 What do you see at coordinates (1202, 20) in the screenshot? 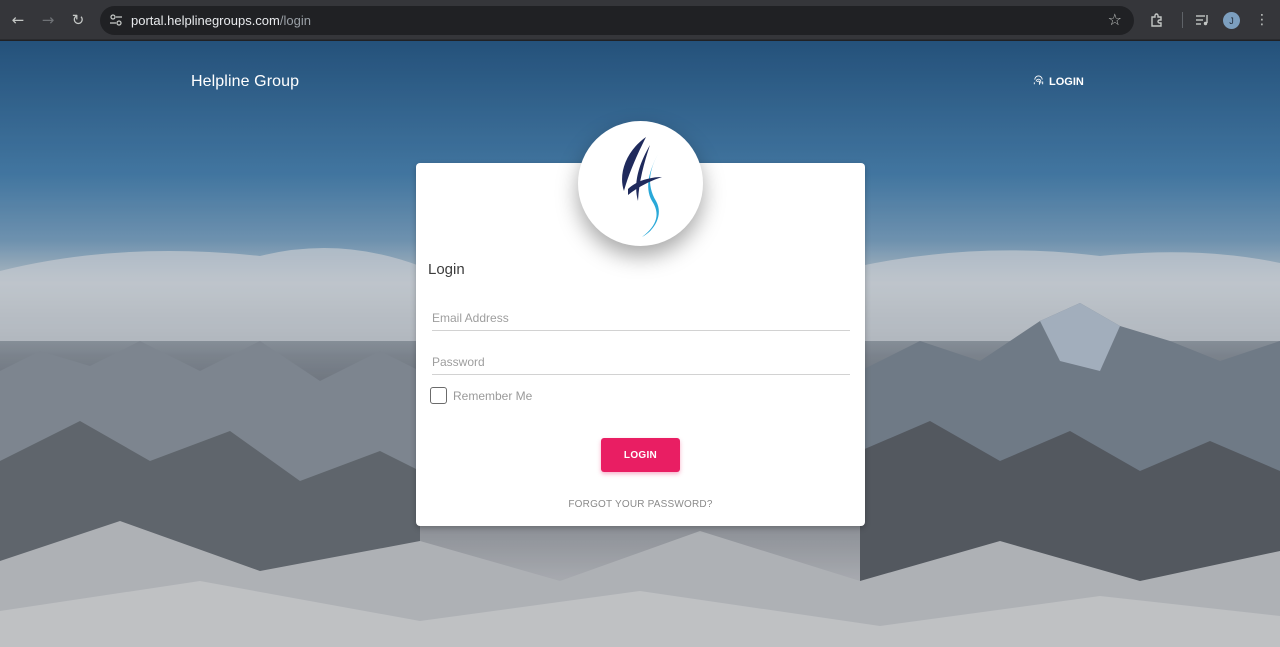
I see `media-controls-icon` at bounding box center [1202, 20].